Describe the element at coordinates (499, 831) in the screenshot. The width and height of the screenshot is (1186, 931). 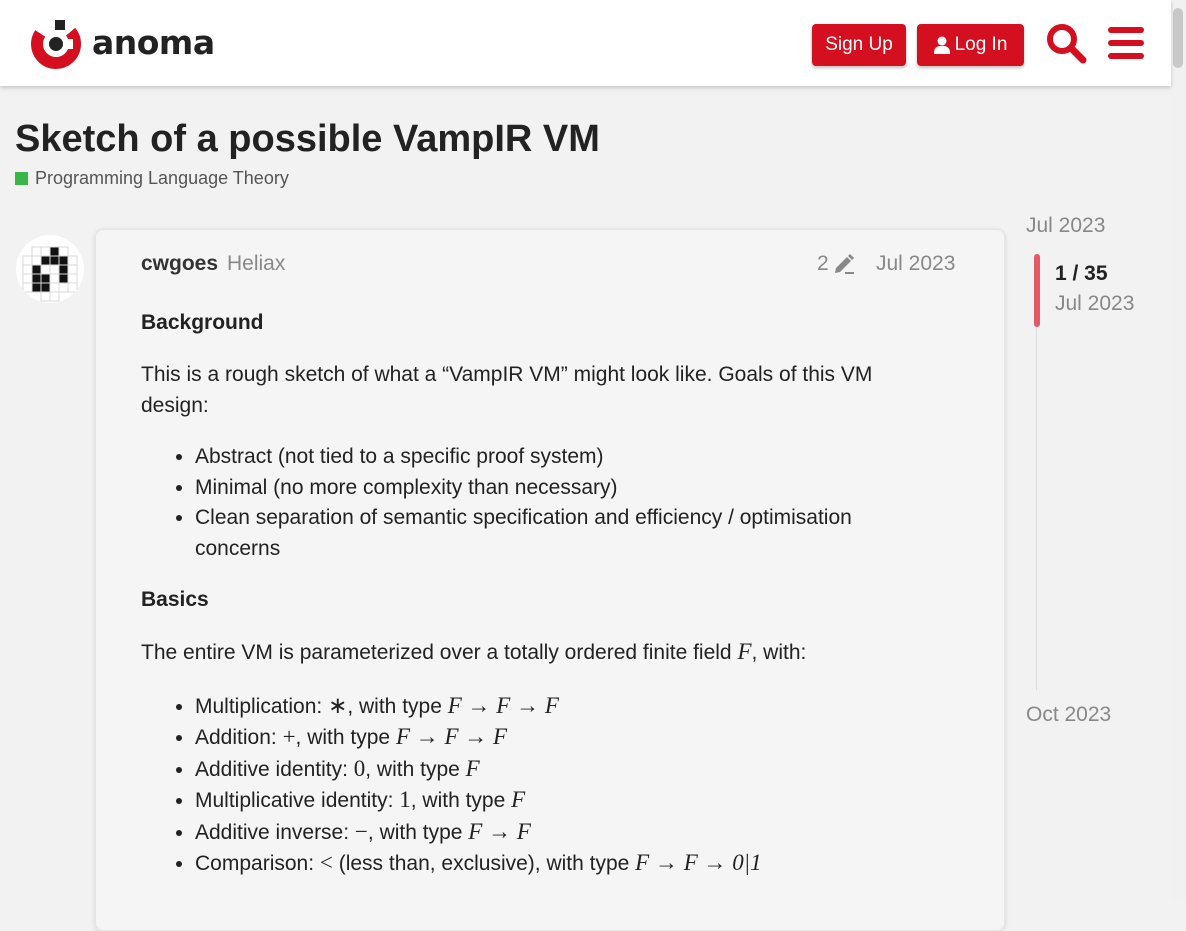
I see `op-type: F → F` at that location.